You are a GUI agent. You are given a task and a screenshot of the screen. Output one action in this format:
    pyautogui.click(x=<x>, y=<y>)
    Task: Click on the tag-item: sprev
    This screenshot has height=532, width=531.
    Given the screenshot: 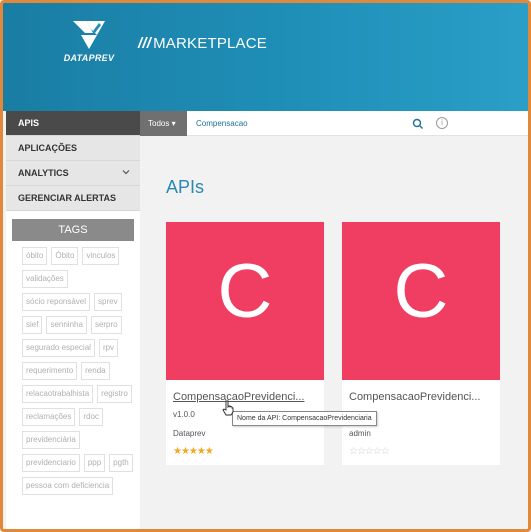 What is the action you would take?
    pyautogui.click(x=108, y=302)
    